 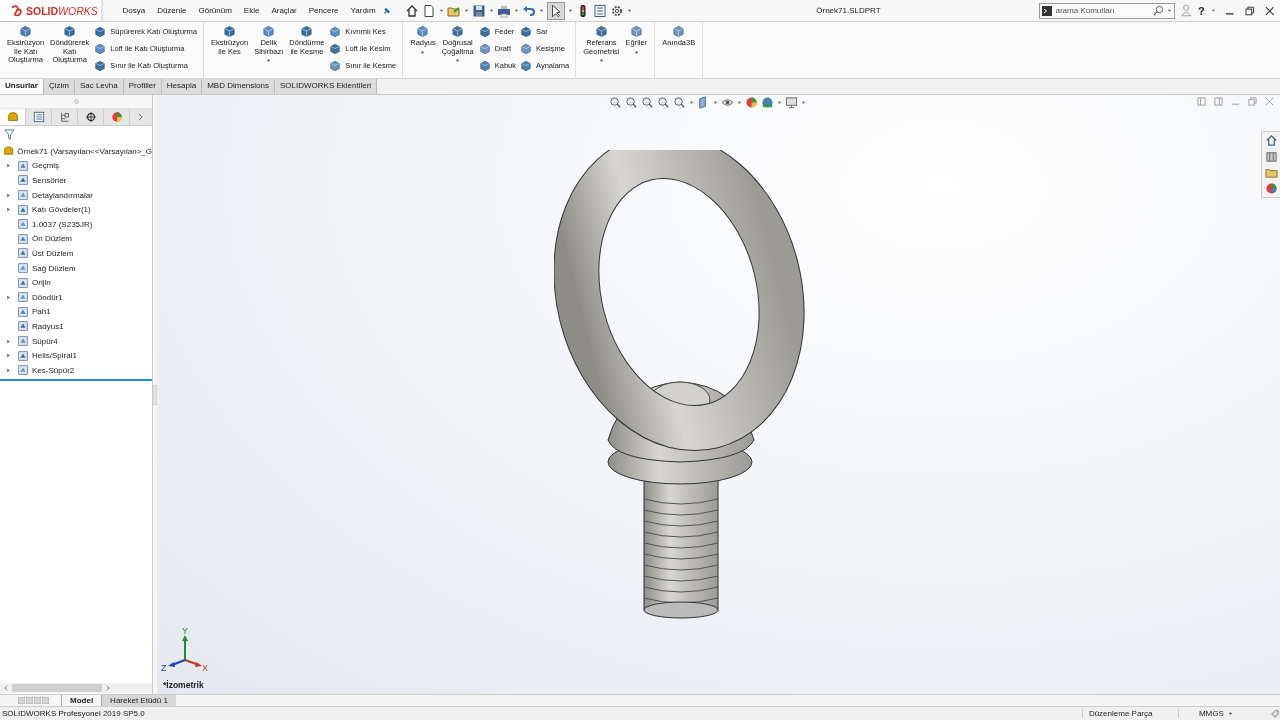 I want to click on ribbon-tab: Hesapla, so click(x=182, y=86).